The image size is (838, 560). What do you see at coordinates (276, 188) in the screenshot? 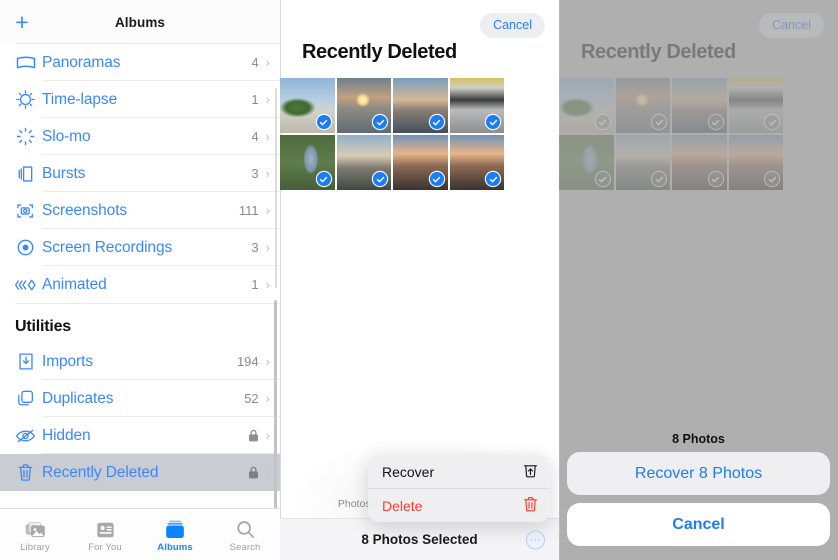
I see `sidebar-scroll-track` at bounding box center [276, 188].